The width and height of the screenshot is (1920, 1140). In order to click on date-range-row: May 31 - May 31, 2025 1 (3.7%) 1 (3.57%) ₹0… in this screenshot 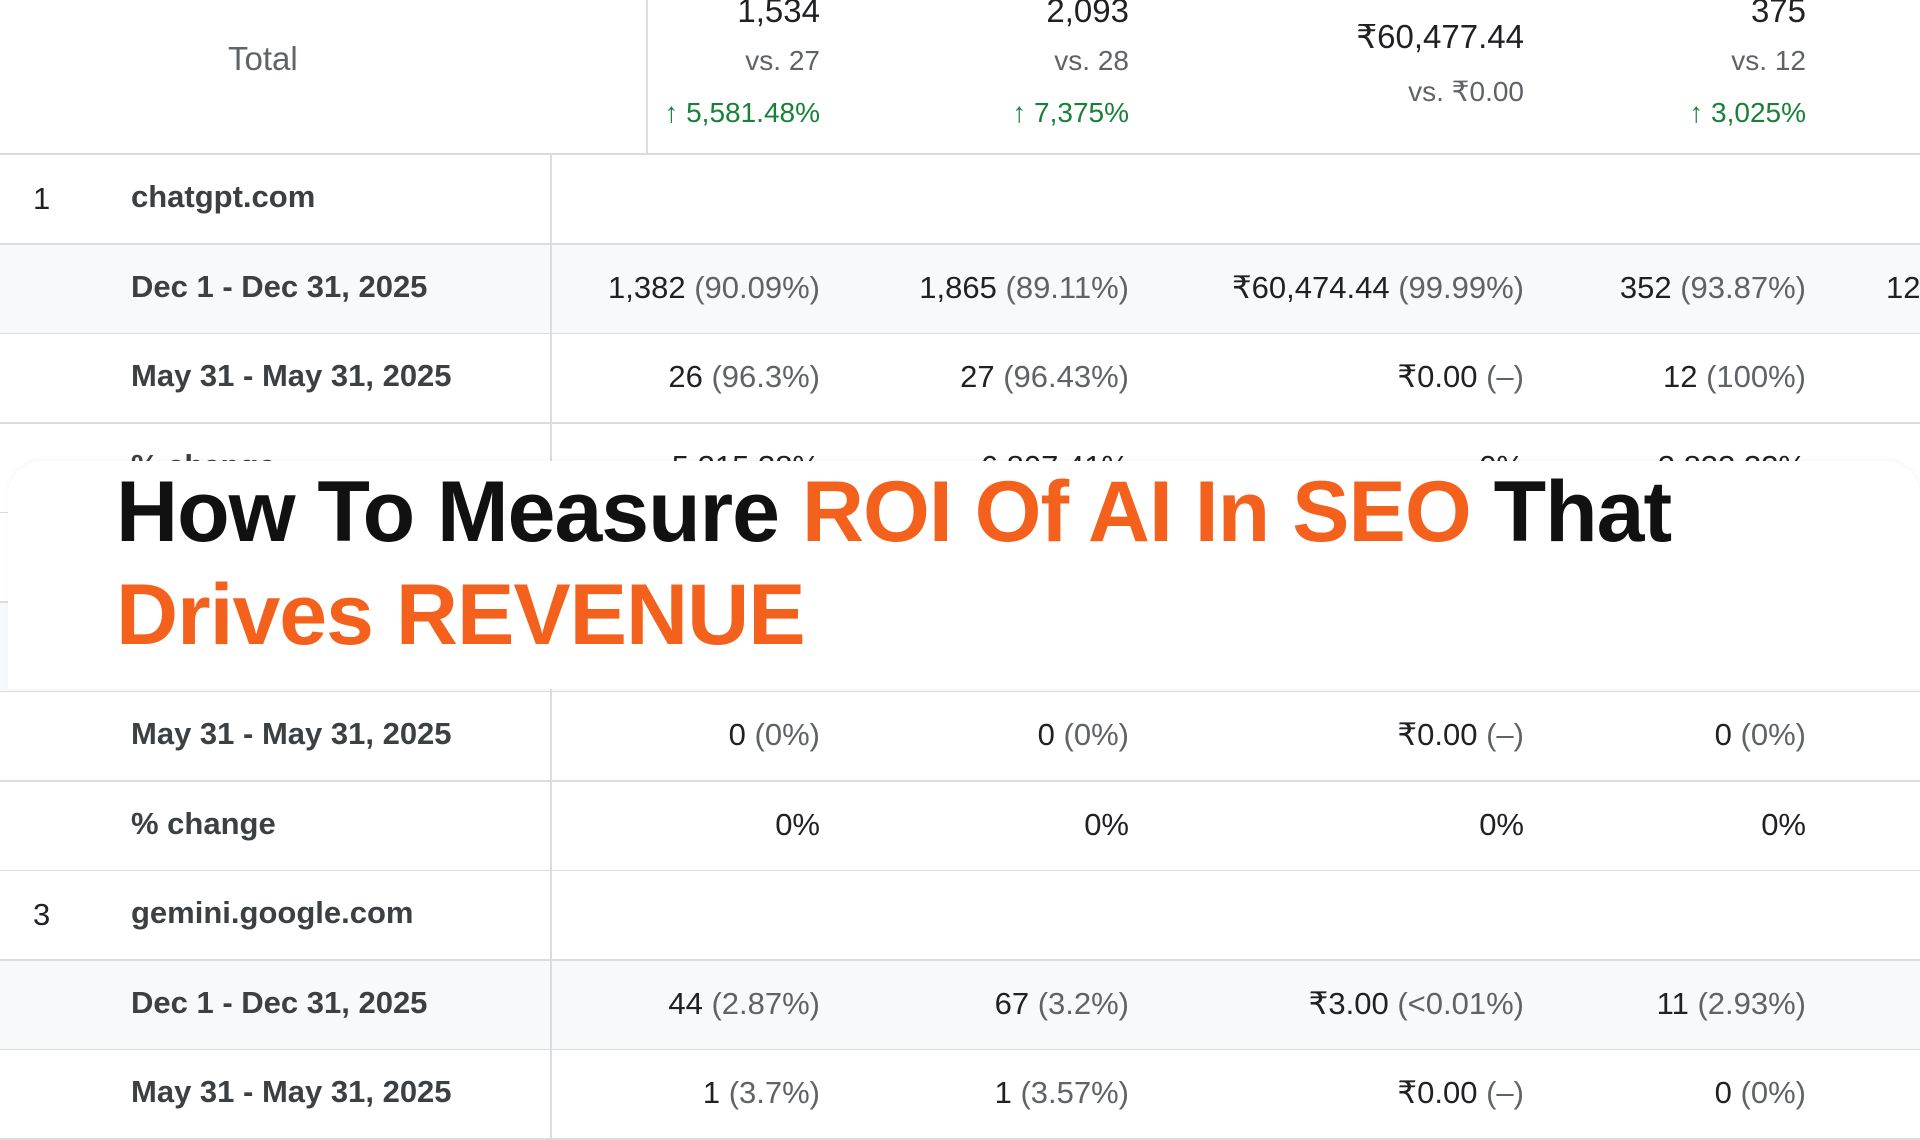, I will do `click(960, 1095)`.